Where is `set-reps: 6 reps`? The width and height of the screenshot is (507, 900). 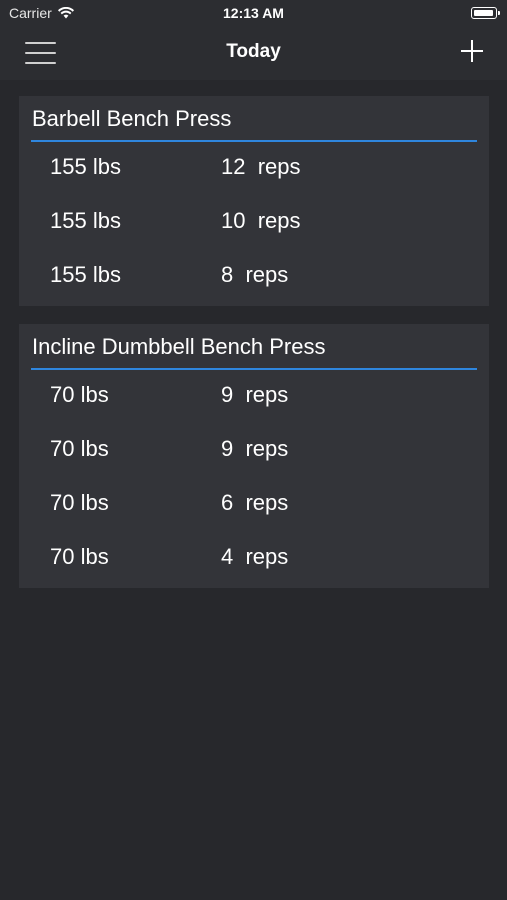
set-reps: 6 reps is located at coordinates (255, 502).